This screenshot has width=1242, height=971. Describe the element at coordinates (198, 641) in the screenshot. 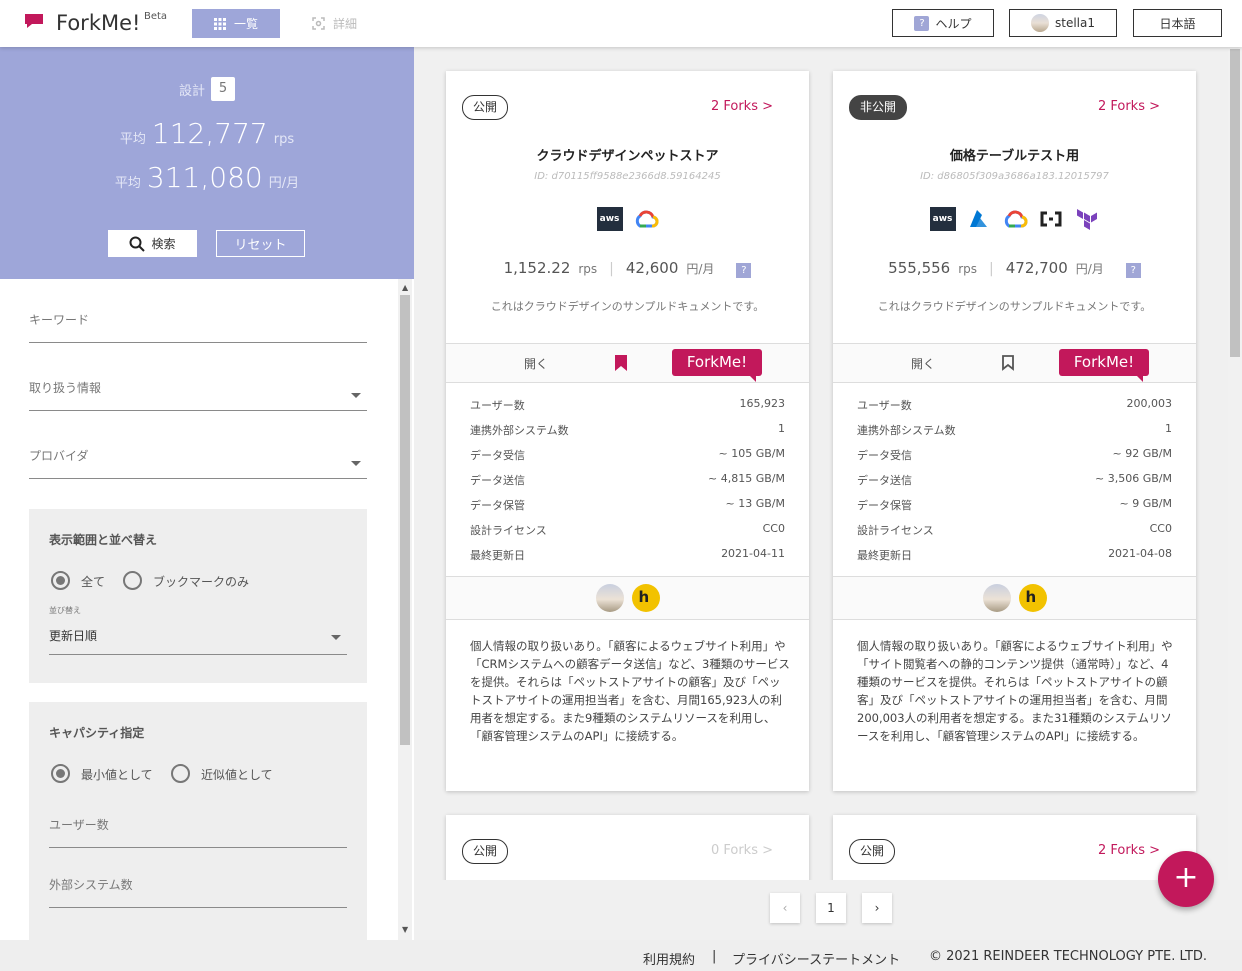

I see `sort-select: 更新日順` at that location.